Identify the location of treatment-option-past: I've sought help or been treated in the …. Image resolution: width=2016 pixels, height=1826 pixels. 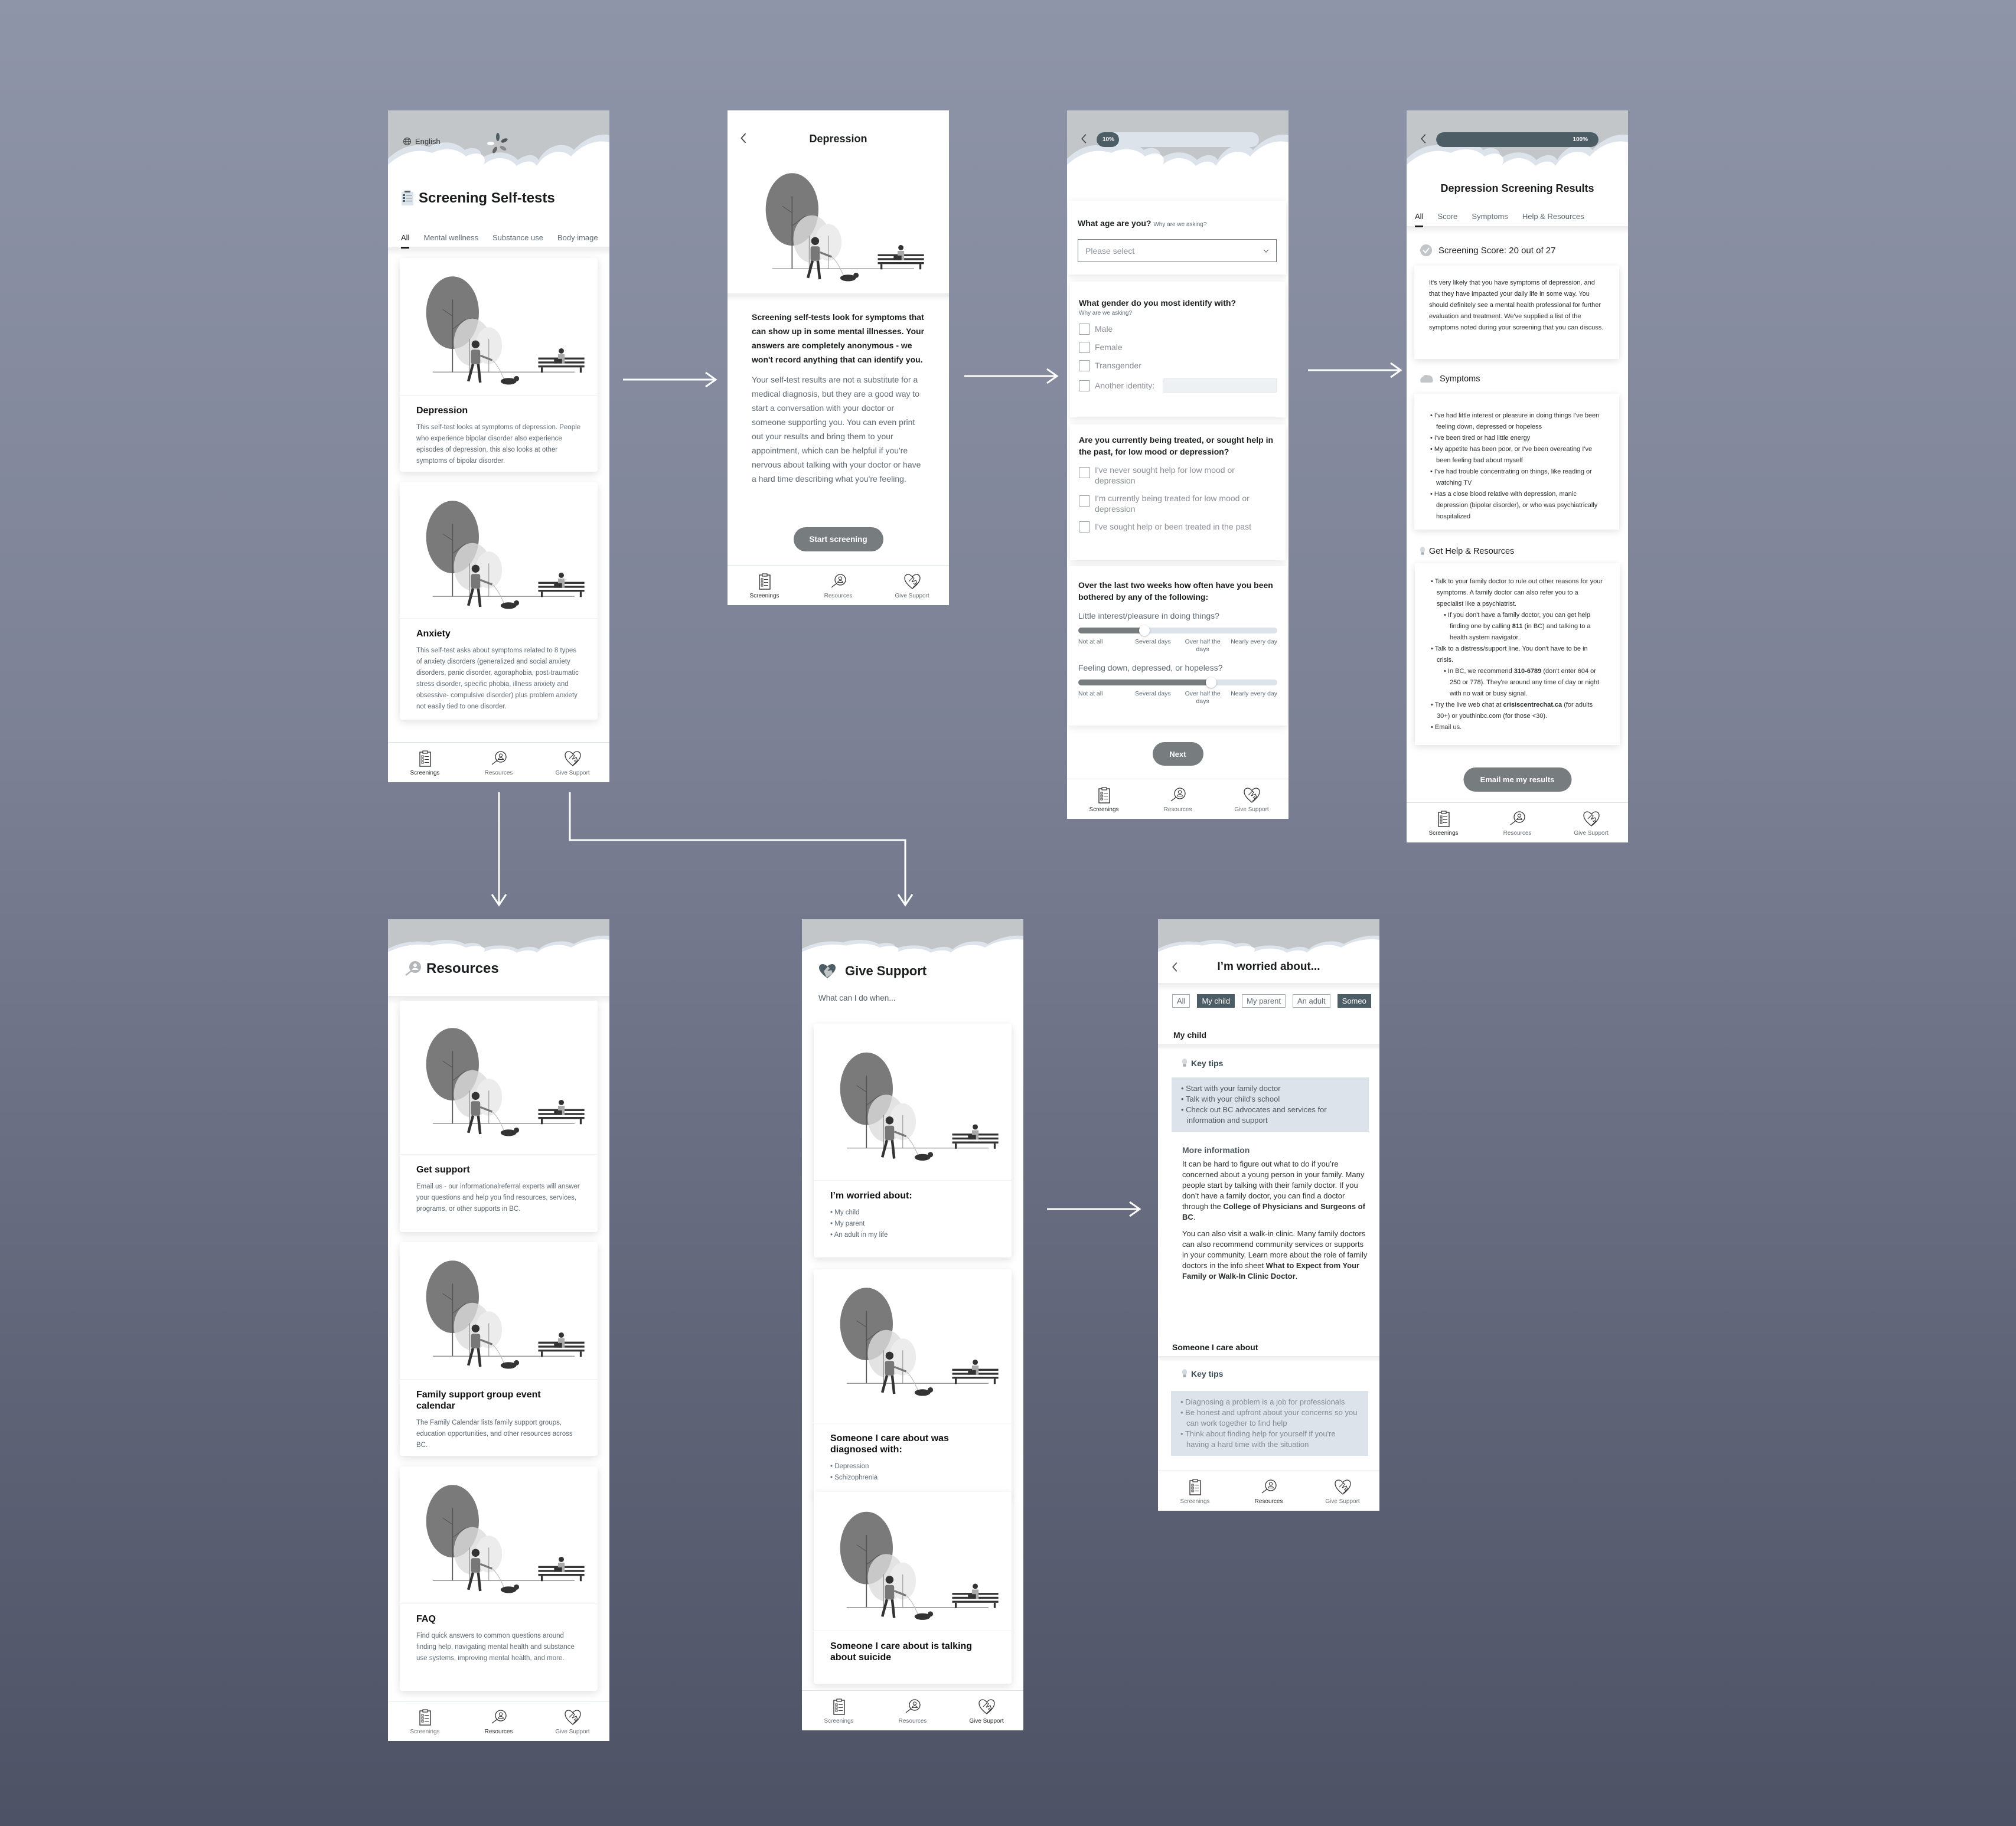
(1178, 527).